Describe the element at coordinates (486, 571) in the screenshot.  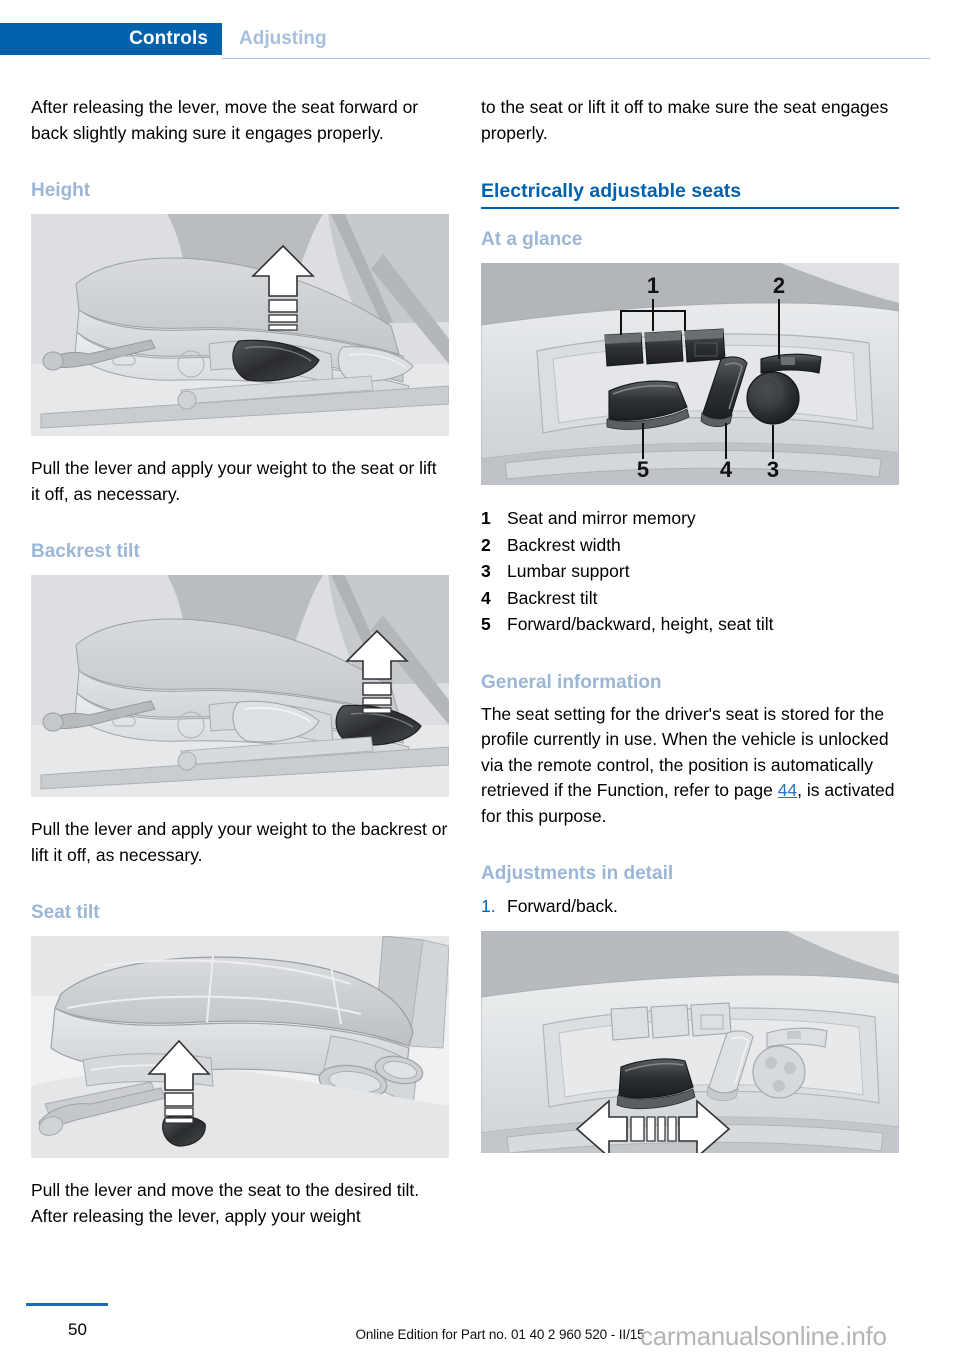
I see `legend-number: 3` at that location.